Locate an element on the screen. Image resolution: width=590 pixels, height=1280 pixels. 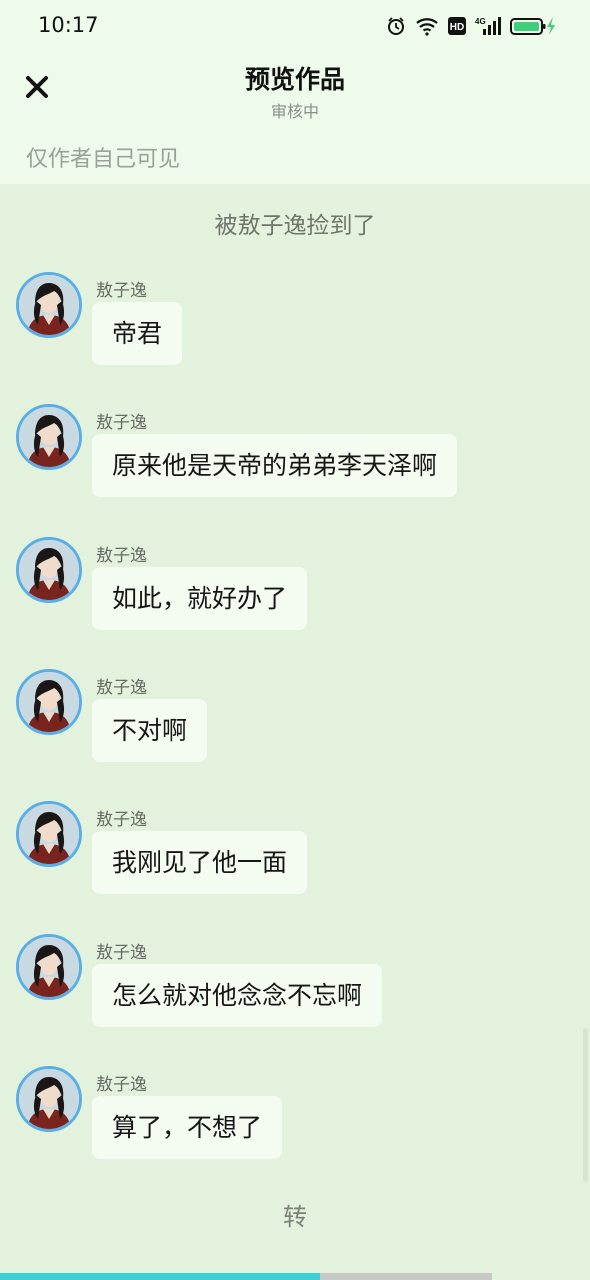
hd-icon: HD is located at coordinates (457, 26).